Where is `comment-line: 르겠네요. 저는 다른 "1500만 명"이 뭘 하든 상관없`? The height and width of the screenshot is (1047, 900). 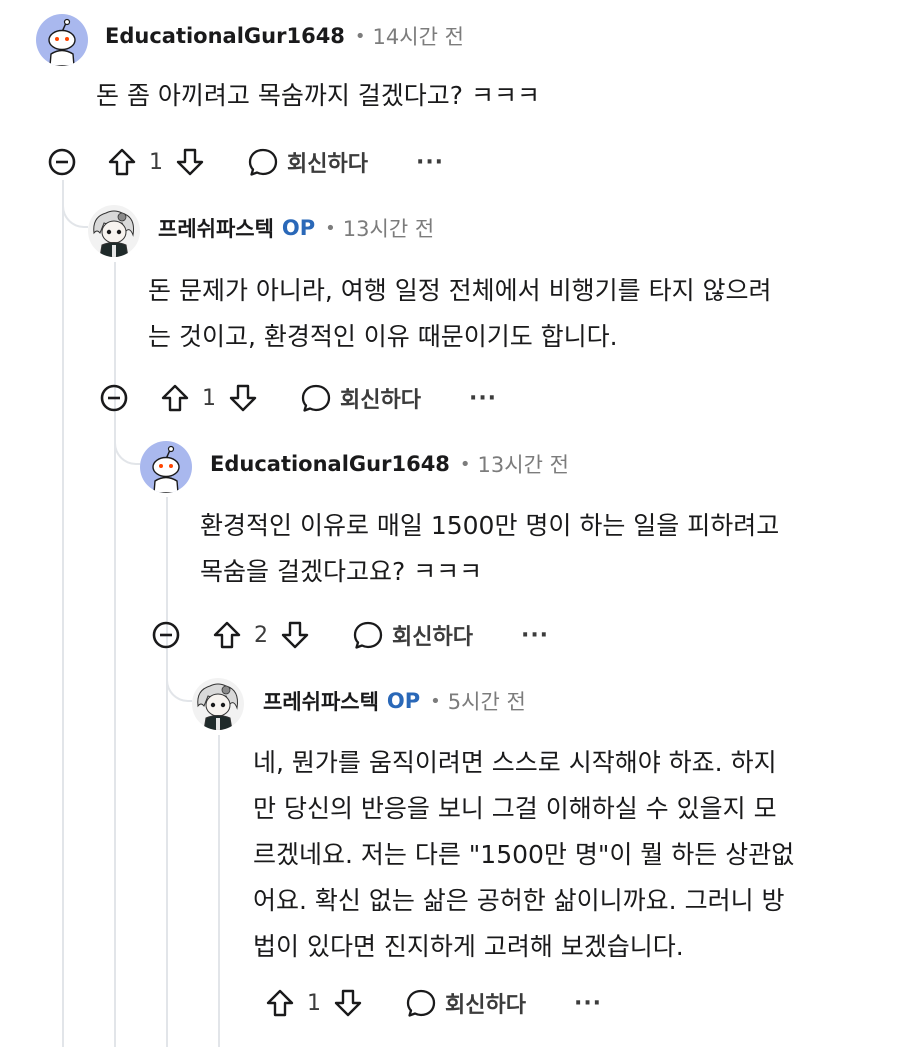
comment-line: 르겠네요. 저는 다른 "1500만 명"이 뭘 하든 상관없 is located at coordinates (524, 854).